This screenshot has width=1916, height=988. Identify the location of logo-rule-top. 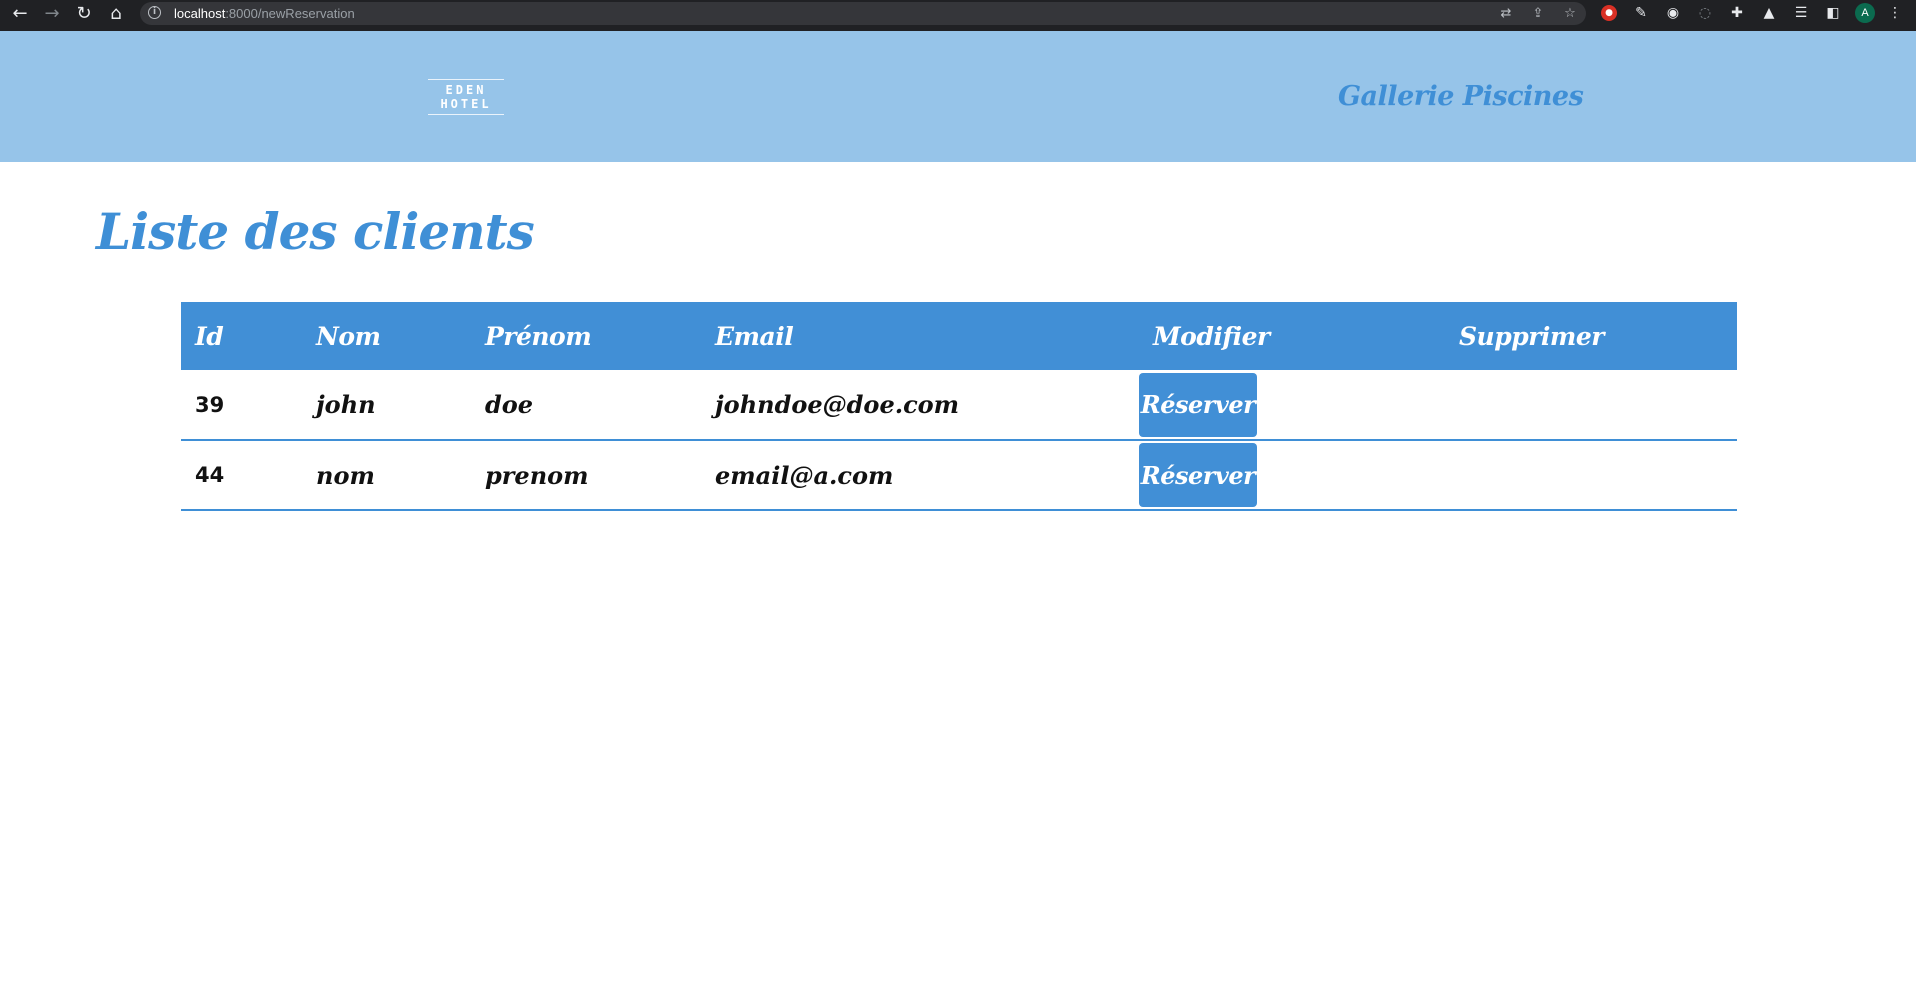
(466, 79).